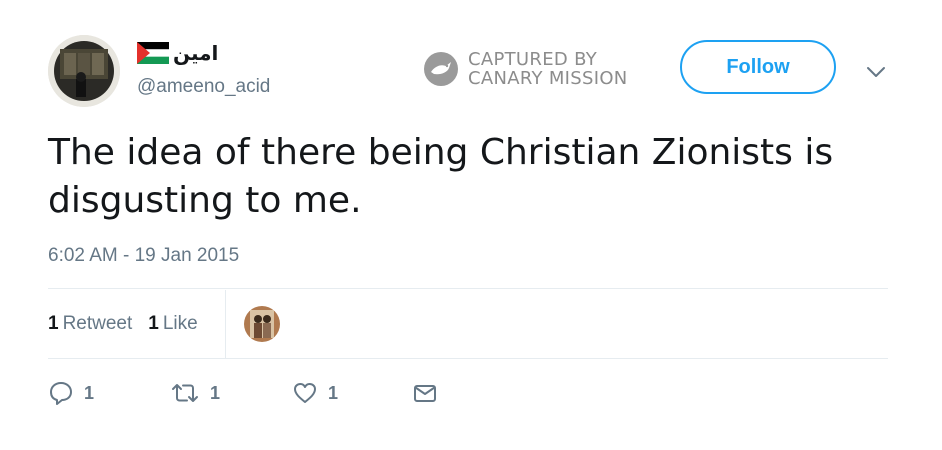 This screenshot has height=450, width=942. I want to click on canary-mission-watermark: CAPTURED BY CANARY MISSION, so click(525, 69).